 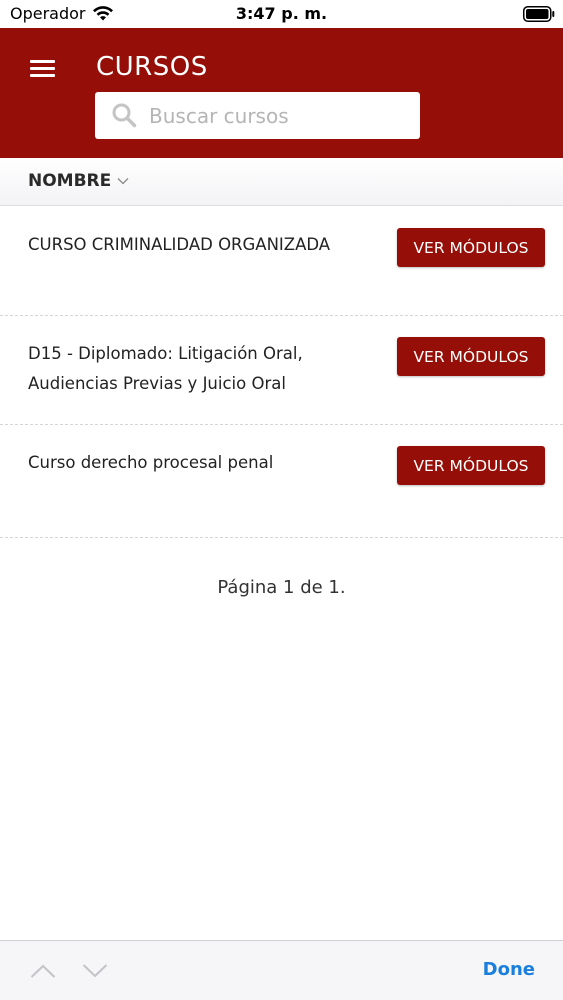 I want to click on menu-icon, so click(x=42, y=69).